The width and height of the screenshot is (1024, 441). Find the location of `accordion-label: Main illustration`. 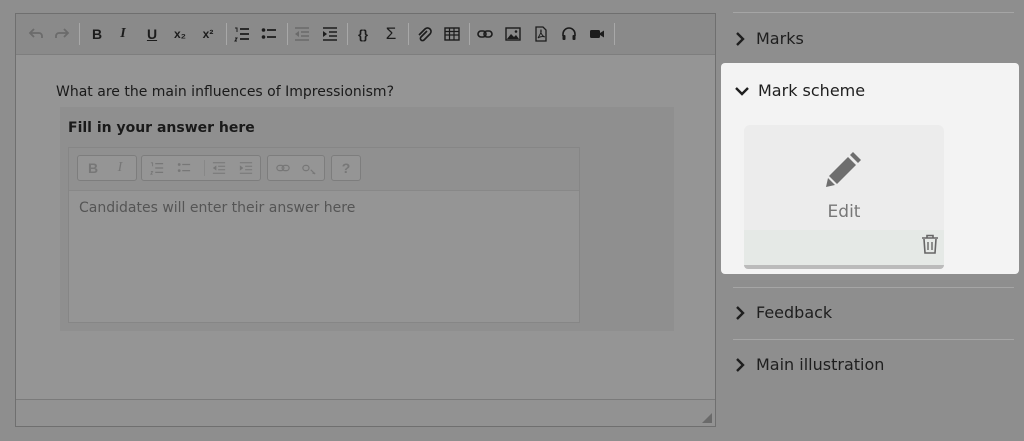

accordion-label: Main illustration is located at coordinates (820, 364).